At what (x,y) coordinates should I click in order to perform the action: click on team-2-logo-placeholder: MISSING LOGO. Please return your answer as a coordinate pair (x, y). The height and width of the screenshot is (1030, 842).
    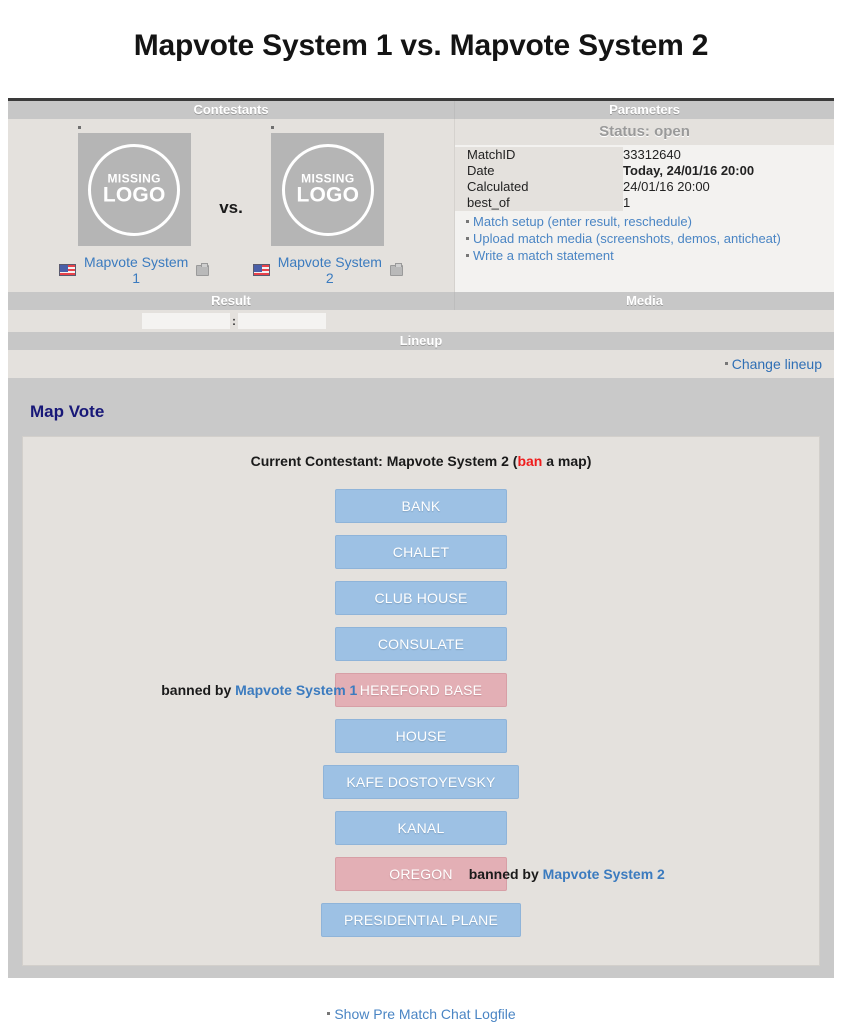
    Looking at the image, I should click on (328, 186).